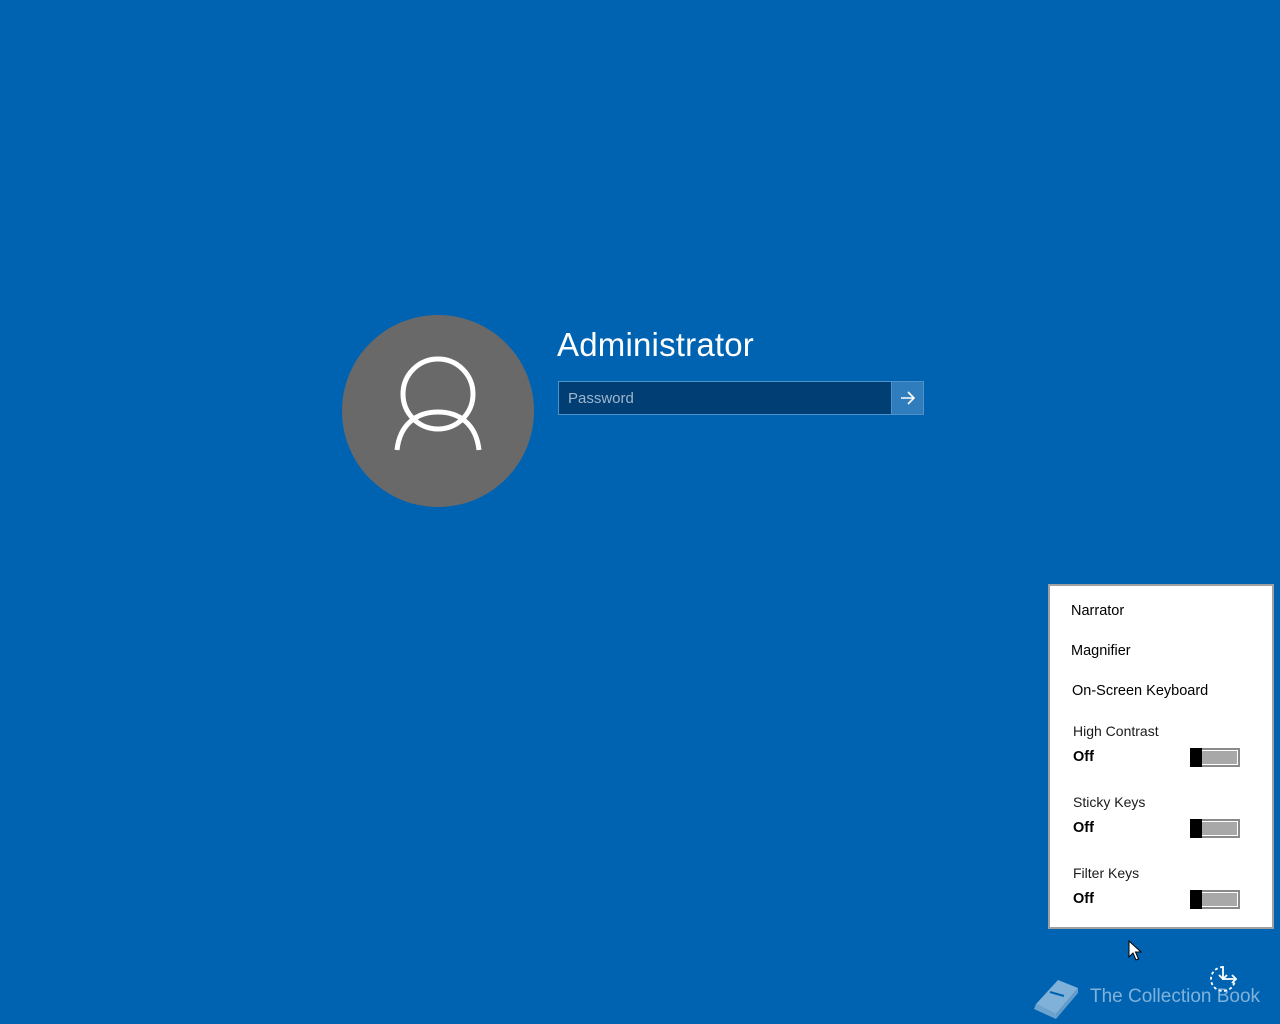 This screenshot has width=1280, height=1024. I want to click on mouse-cursor-icon, so click(1135, 953).